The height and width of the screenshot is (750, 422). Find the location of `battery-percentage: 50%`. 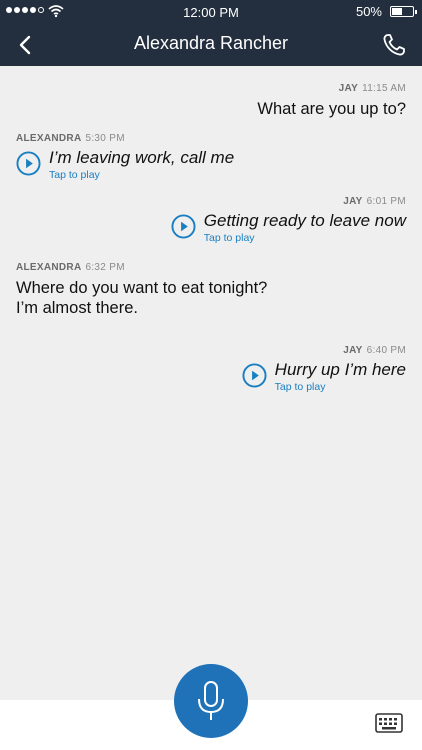

battery-percentage: 50% is located at coordinates (368, 11).